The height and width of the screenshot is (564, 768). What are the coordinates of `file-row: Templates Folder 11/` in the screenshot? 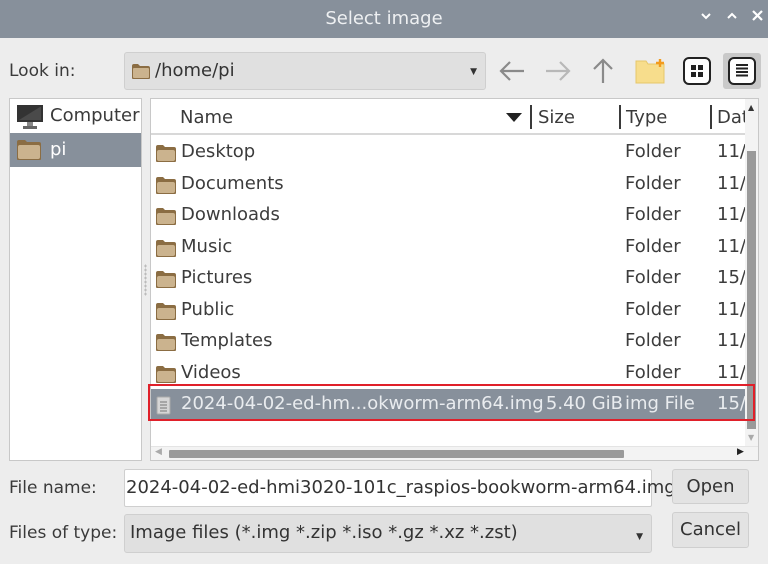 It's located at (448, 341).